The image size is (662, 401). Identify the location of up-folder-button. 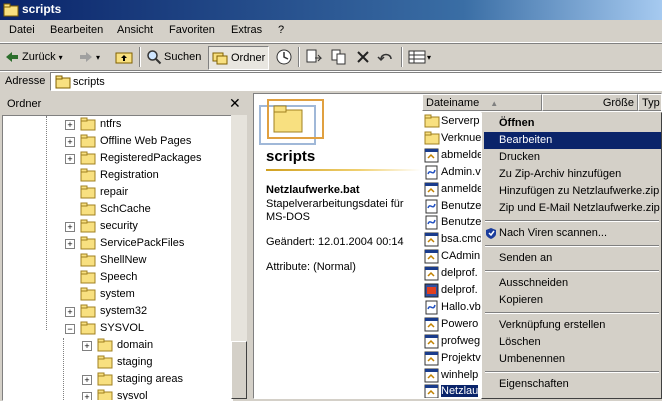
(124, 57).